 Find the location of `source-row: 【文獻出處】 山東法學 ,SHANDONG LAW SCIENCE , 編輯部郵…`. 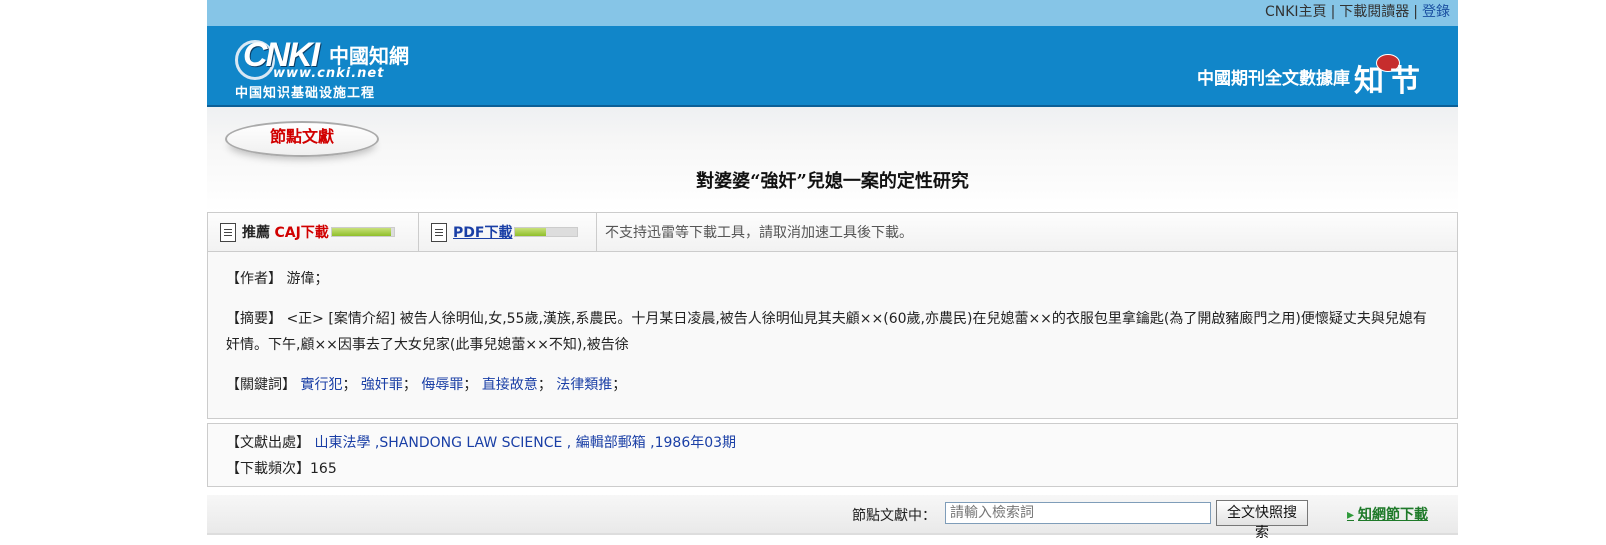

source-row: 【文獻出處】 山東法學 ,SHANDONG LAW SCIENCE , 編輯部郵… is located at coordinates (832, 443).